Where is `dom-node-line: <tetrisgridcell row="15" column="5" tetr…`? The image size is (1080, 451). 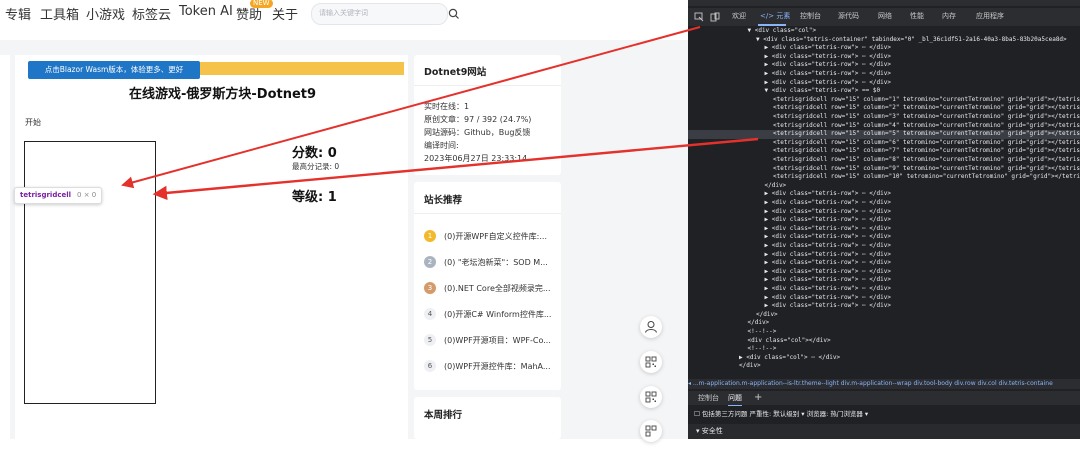 dom-node-line: <tetrisgridcell row="15" column="5" tetr… is located at coordinates (884, 134).